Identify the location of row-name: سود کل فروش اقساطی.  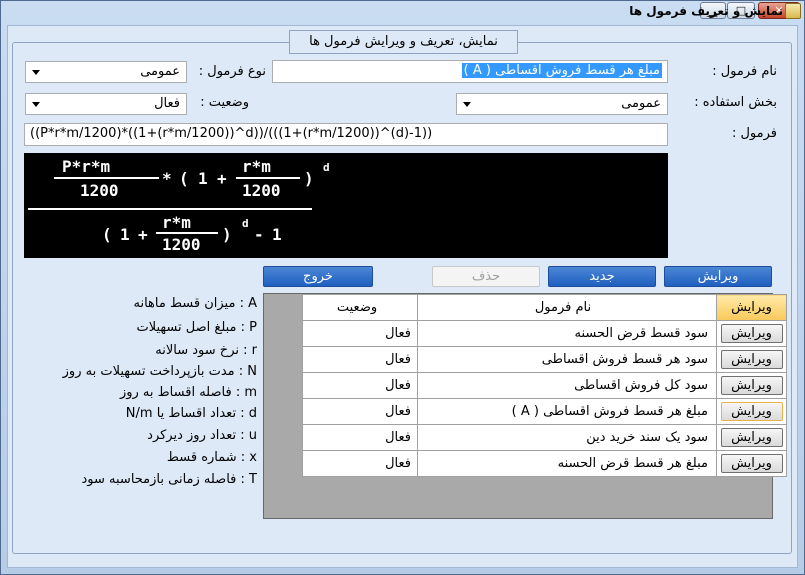
(567, 385).